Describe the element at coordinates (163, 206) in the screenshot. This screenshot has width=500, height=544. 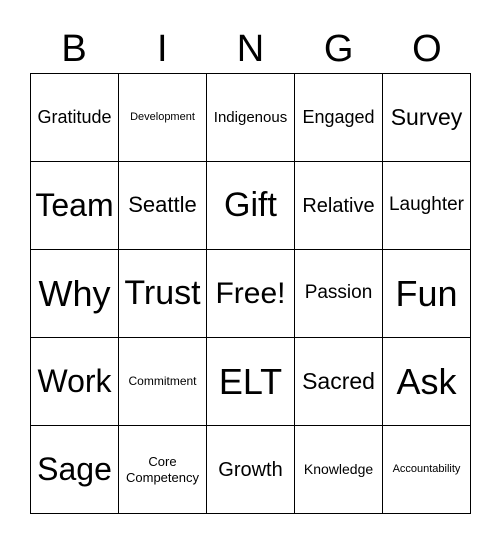
I see `bingo-cell: Seattle` at that location.